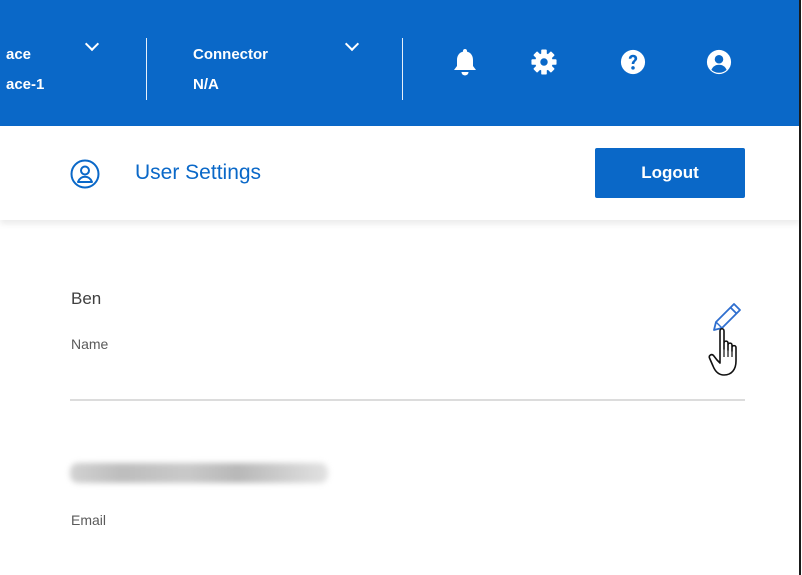 This screenshot has height=575, width=802. What do you see at coordinates (352, 44) in the screenshot?
I see `connector-chevron-down-icon` at bounding box center [352, 44].